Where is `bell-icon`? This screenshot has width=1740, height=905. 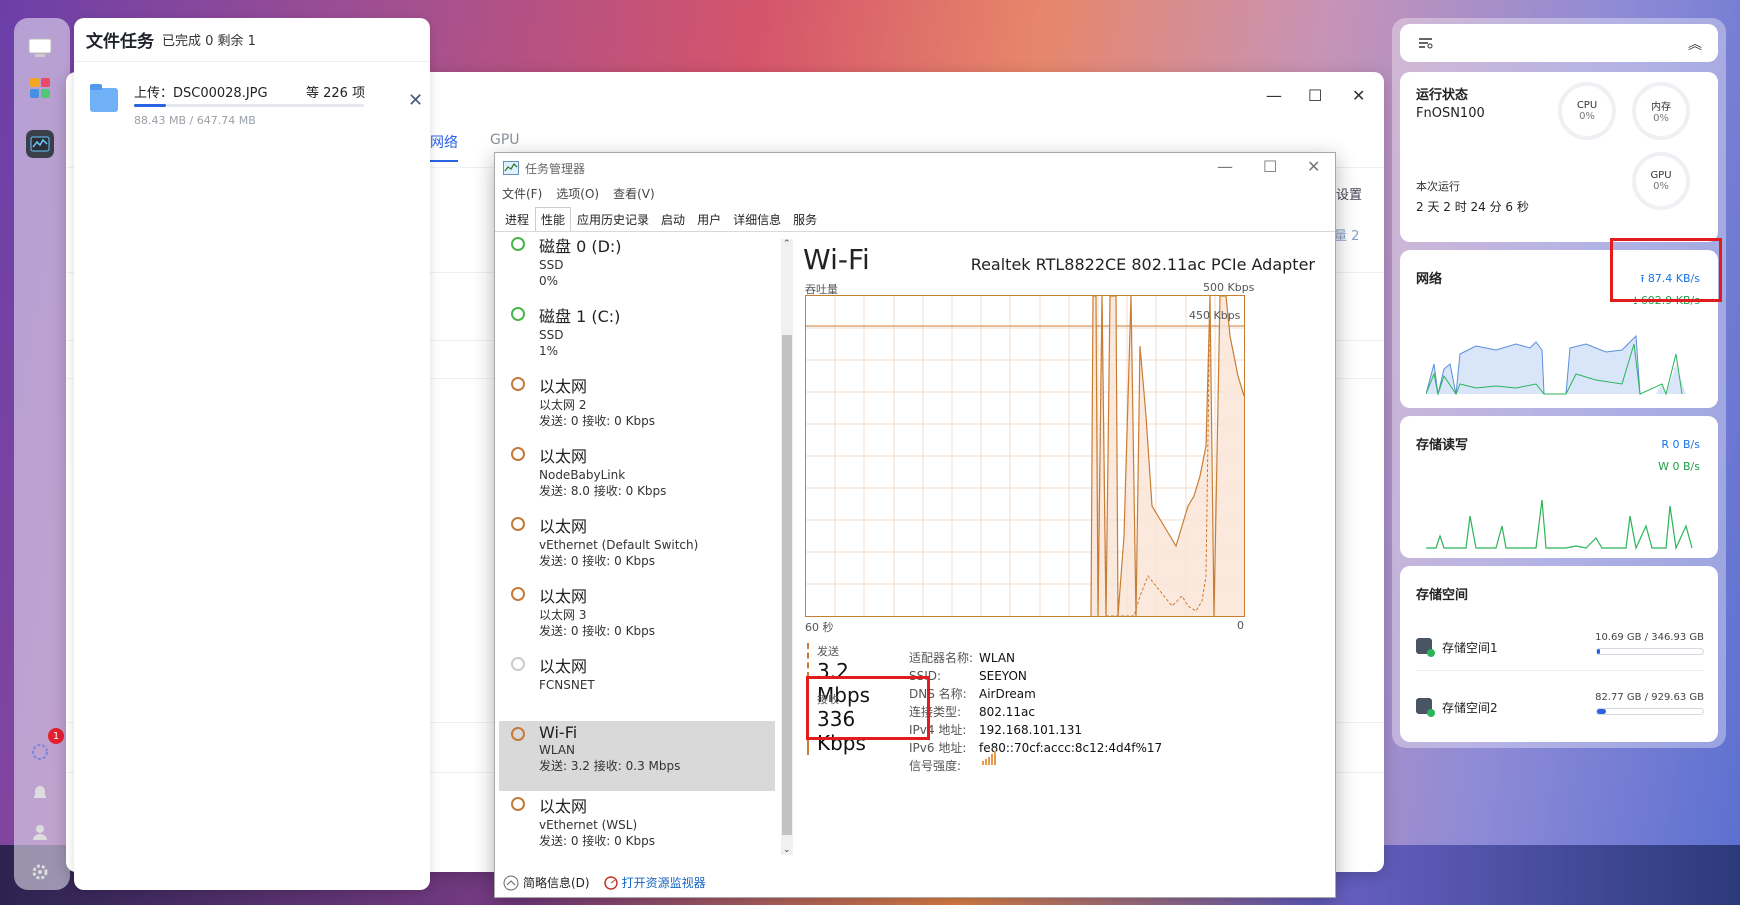
bell-icon is located at coordinates (40, 792).